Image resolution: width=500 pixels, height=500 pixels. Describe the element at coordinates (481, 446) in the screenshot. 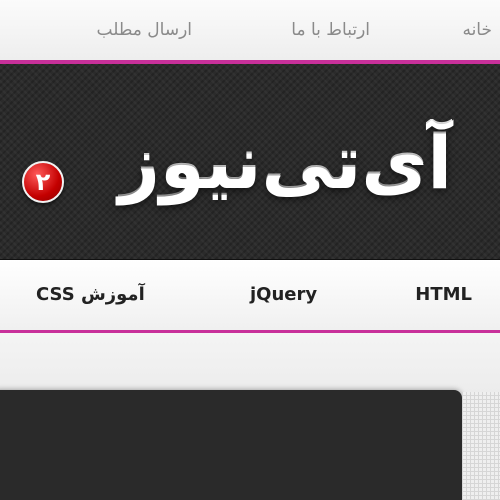

I see `side-pattern-strip` at that location.